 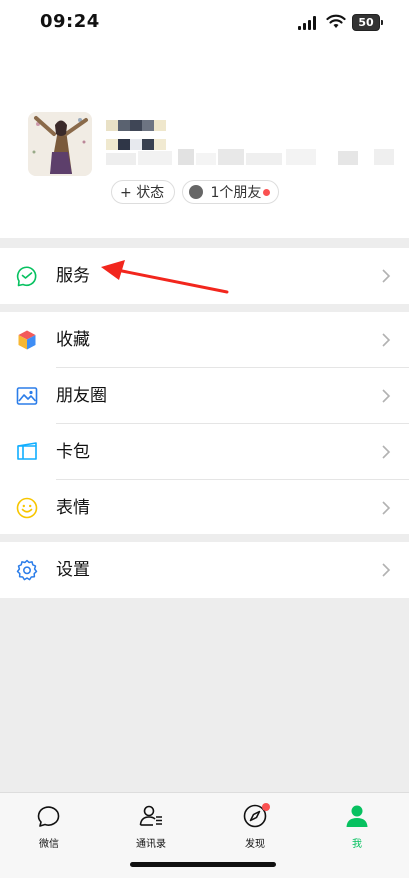 I want to click on moments-photo-icon, so click(x=27, y=396).